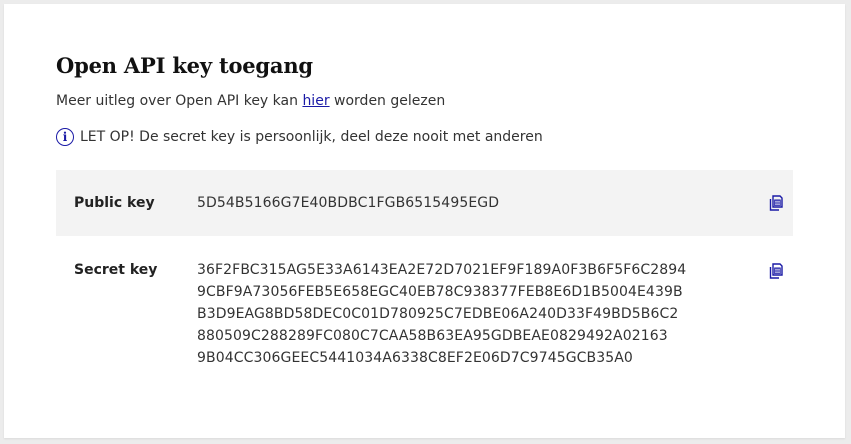  Describe the element at coordinates (116, 270) in the screenshot. I see `secret-key-label: Secret key` at that location.